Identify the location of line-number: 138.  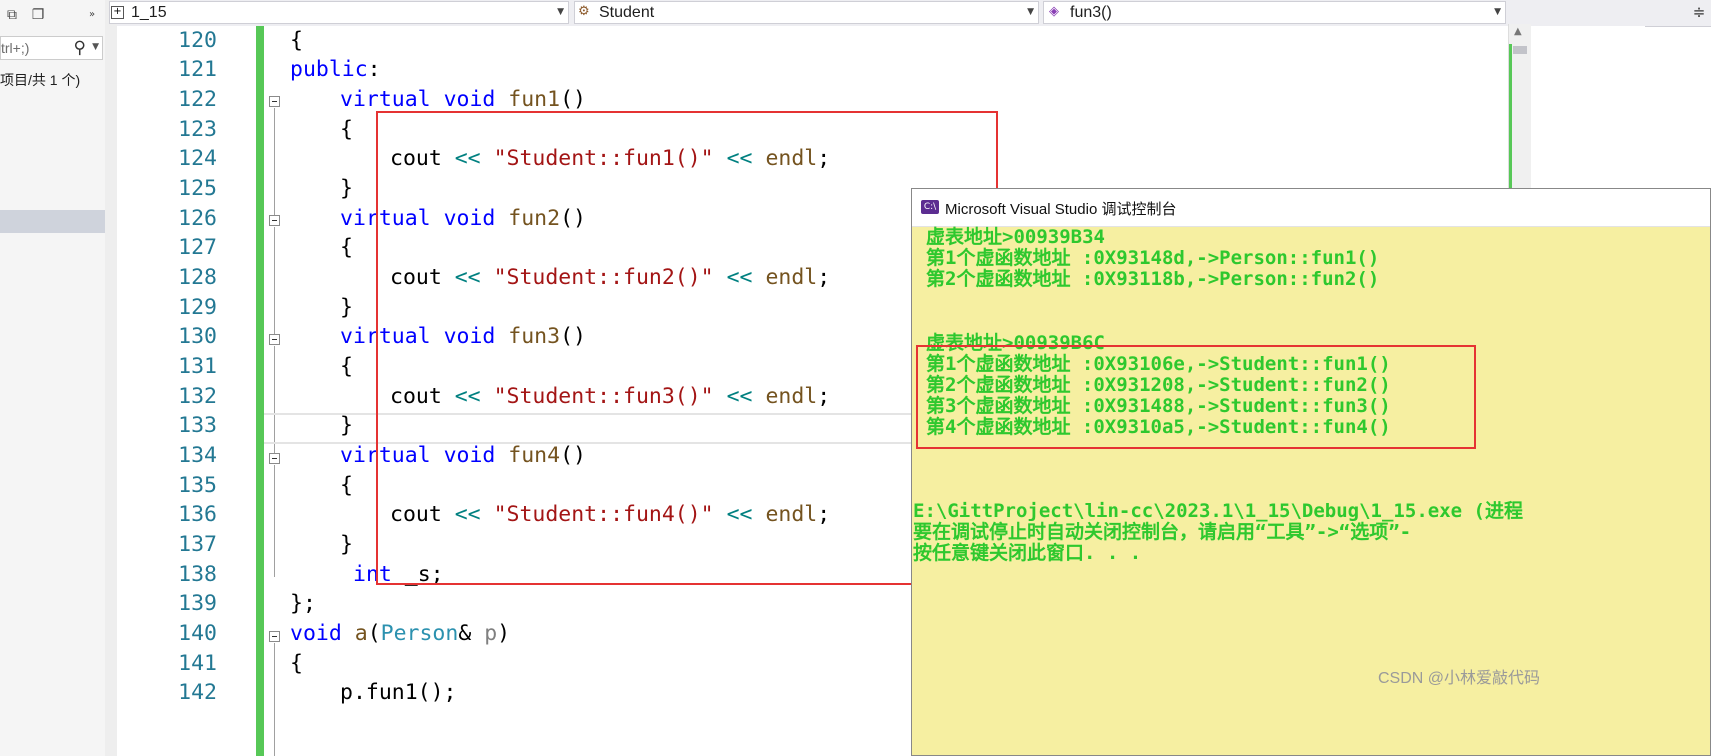
(197, 574).